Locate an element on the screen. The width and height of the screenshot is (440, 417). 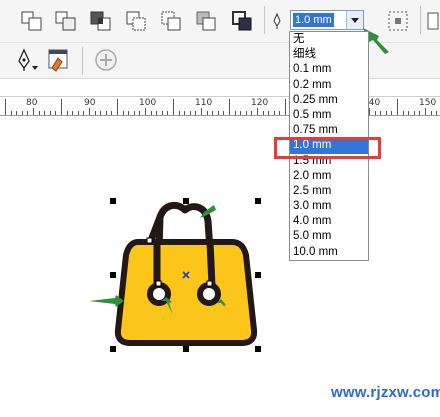
intersect-icon is located at coordinates (101, 21).